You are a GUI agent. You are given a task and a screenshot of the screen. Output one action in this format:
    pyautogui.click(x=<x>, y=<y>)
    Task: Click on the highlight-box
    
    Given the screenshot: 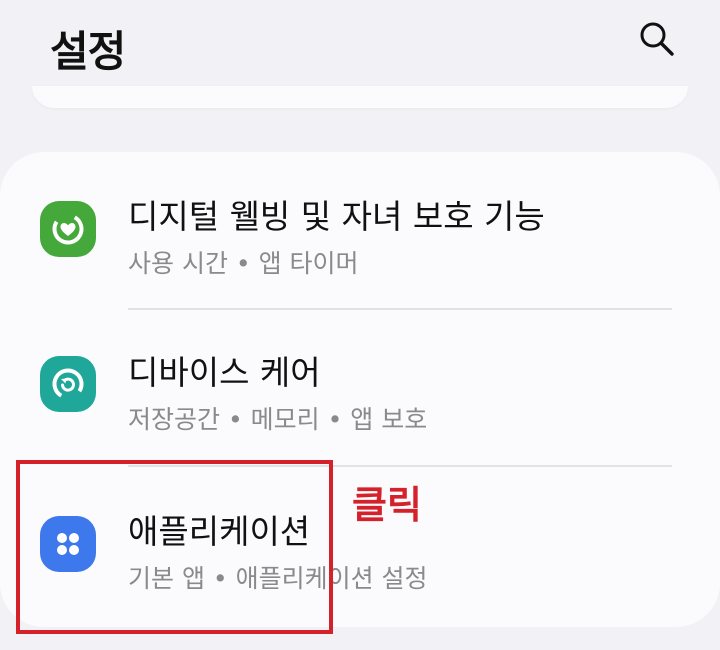 What is the action you would take?
    pyautogui.click(x=174, y=547)
    